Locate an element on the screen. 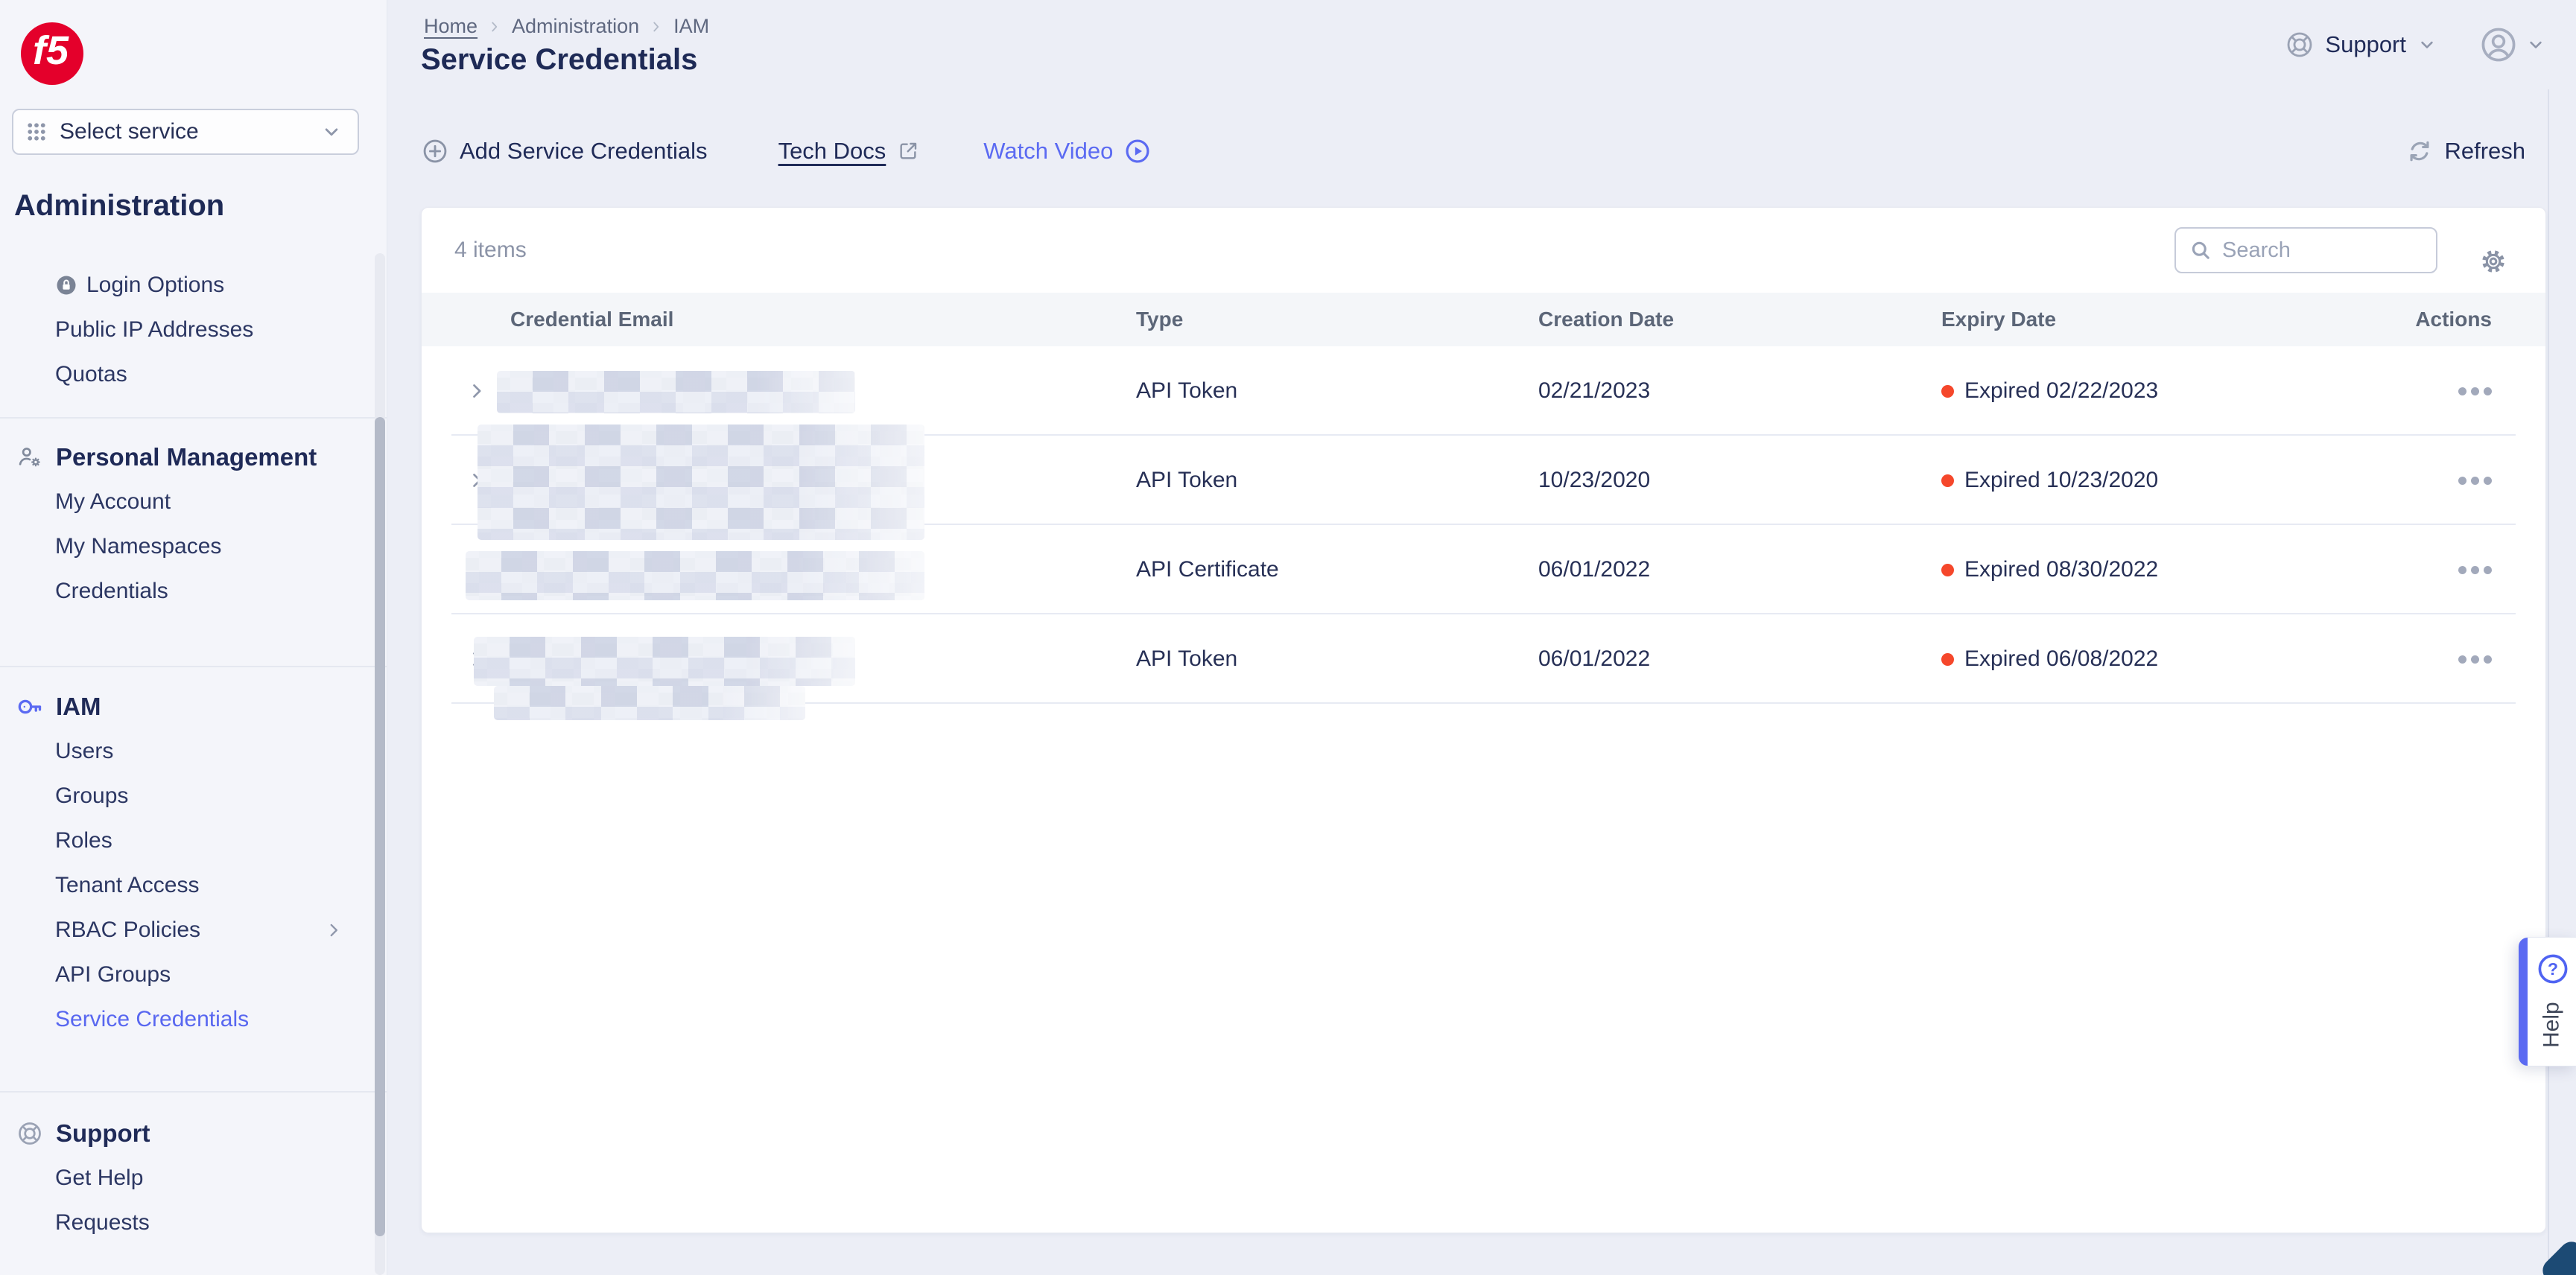  sidebar-item-label: Public IP Addresses is located at coordinates (155, 329).